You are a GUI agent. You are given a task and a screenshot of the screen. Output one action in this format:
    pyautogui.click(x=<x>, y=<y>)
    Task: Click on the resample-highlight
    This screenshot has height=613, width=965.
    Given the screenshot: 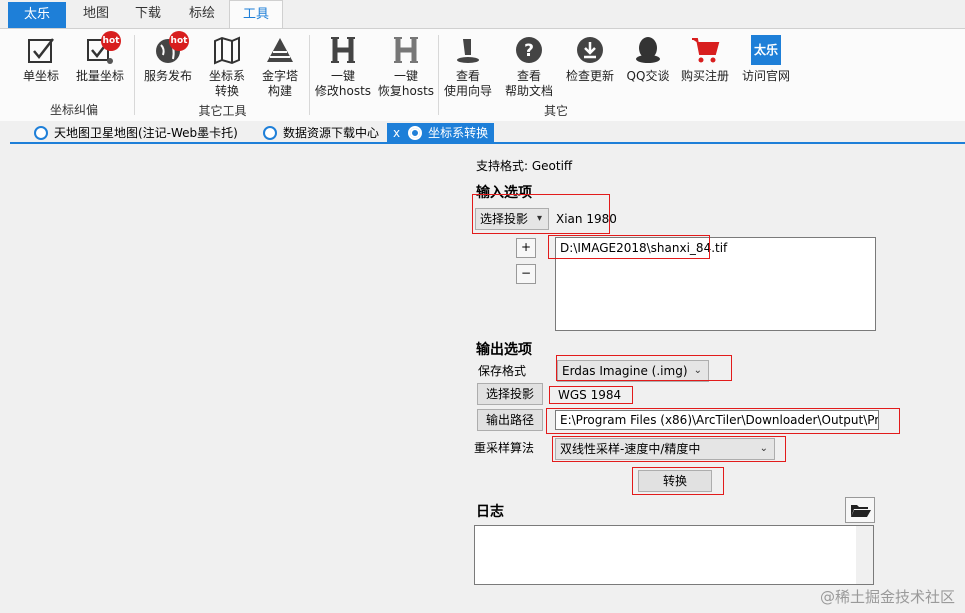 What is the action you would take?
    pyautogui.click(x=669, y=449)
    